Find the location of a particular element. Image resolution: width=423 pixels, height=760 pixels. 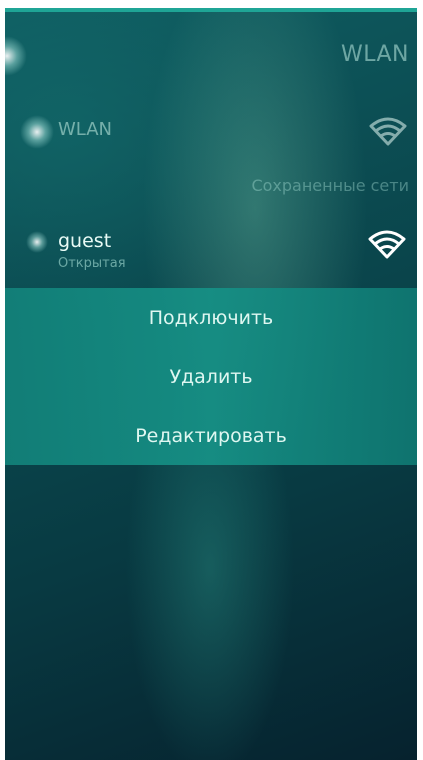

network-security: Открытая is located at coordinates (92, 263).